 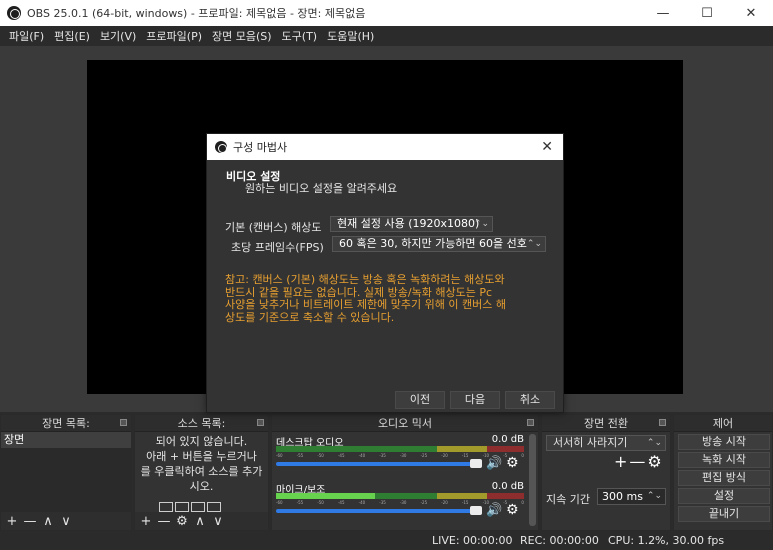 What do you see at coordinates (164, 521) in the screenshot?
I see `remove-source-button: —` at bounding box center [164, 521].